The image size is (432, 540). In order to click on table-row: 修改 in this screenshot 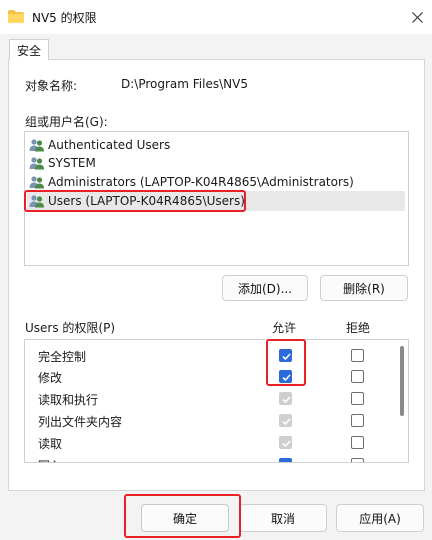, I will do `click(210, 377)`.